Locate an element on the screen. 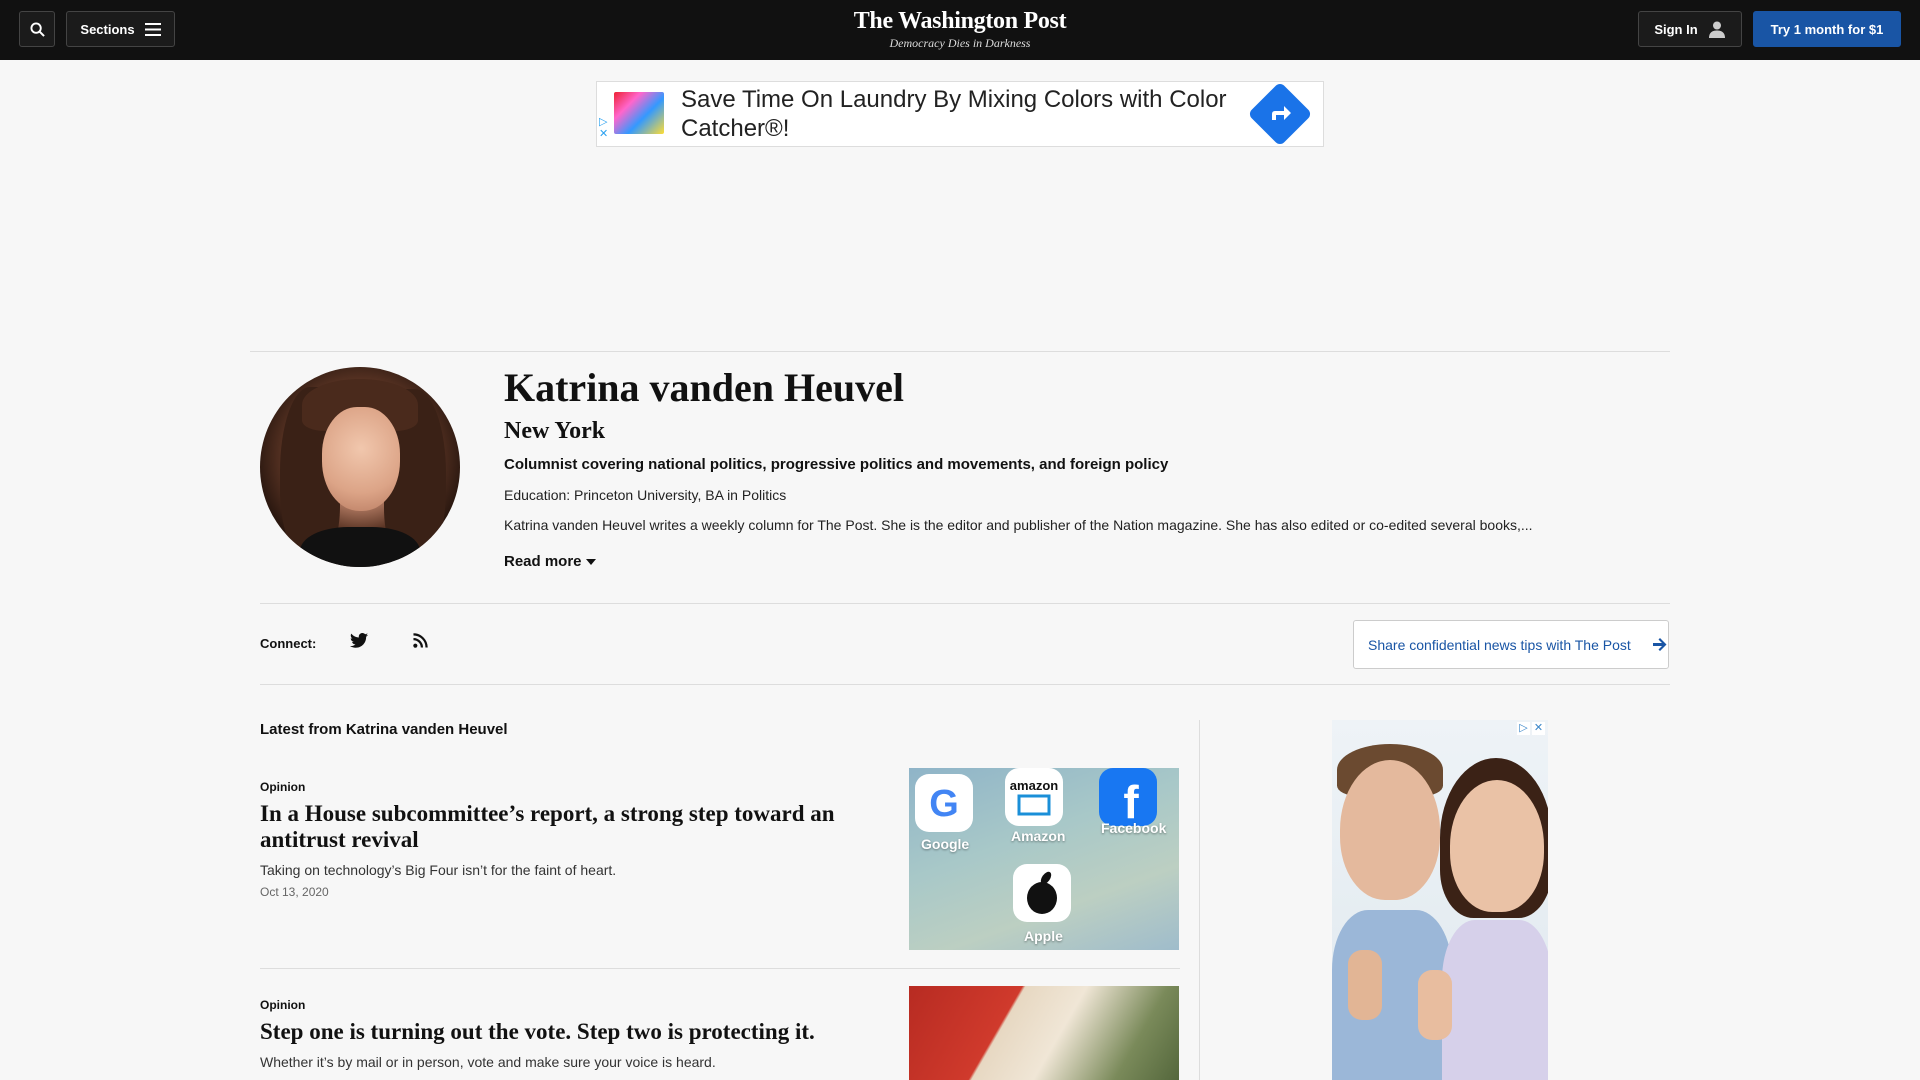 The height and width of the screenshot is (1080, 1920). rss-icon is located at coordinates (420, 640).